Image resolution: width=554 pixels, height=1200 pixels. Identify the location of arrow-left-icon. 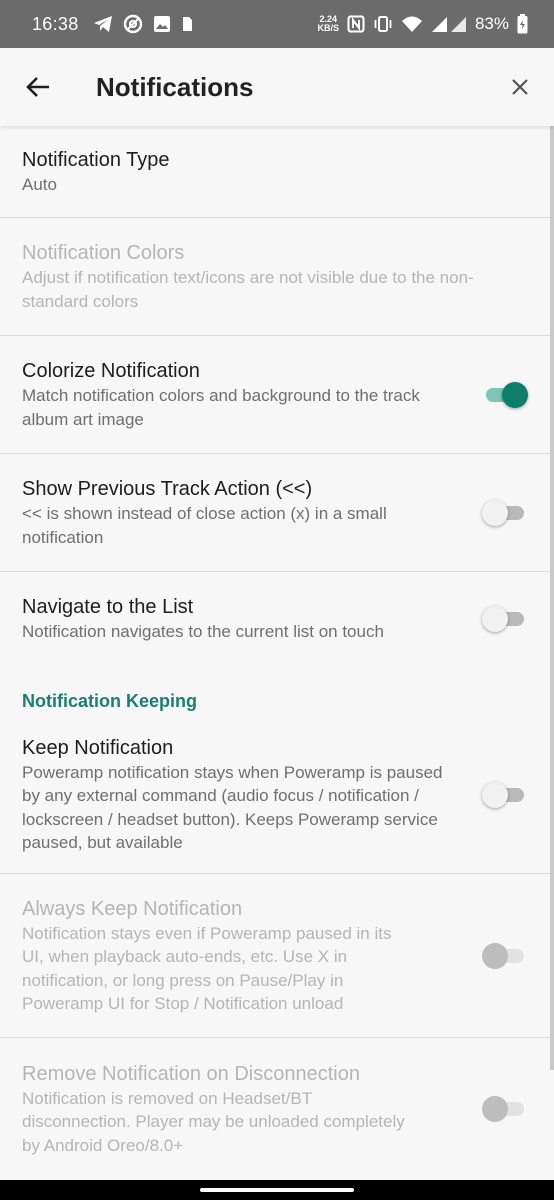
(37, 87).